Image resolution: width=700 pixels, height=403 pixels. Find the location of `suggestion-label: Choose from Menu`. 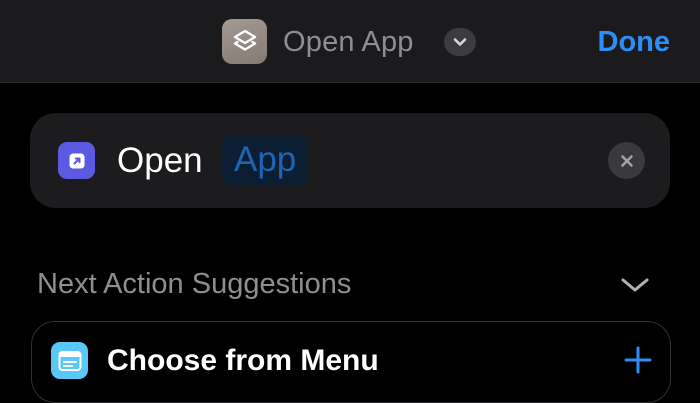

suggestion-label: Choose from Menu is located at coordinates (243, 360).